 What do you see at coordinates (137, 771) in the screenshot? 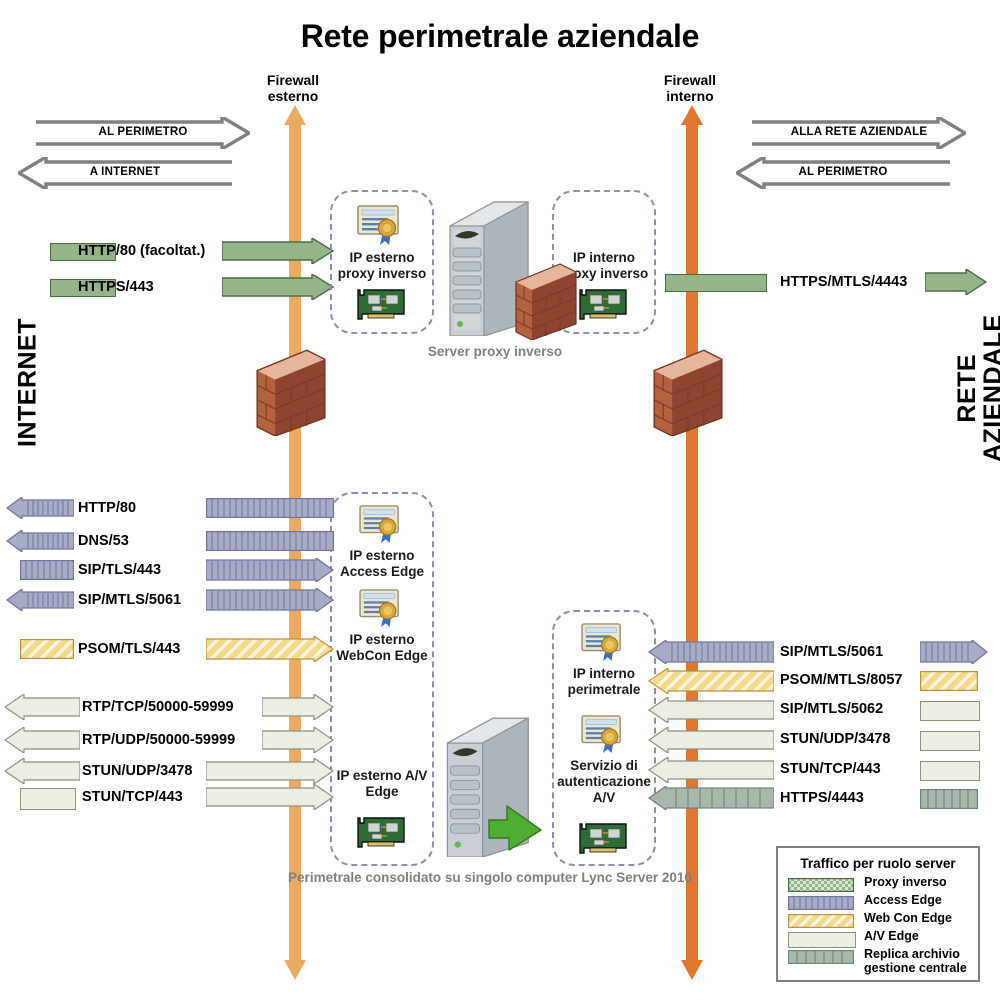
I see `label-stun-udp: STUN/UDP/3478` at bounding box center [137, 771].